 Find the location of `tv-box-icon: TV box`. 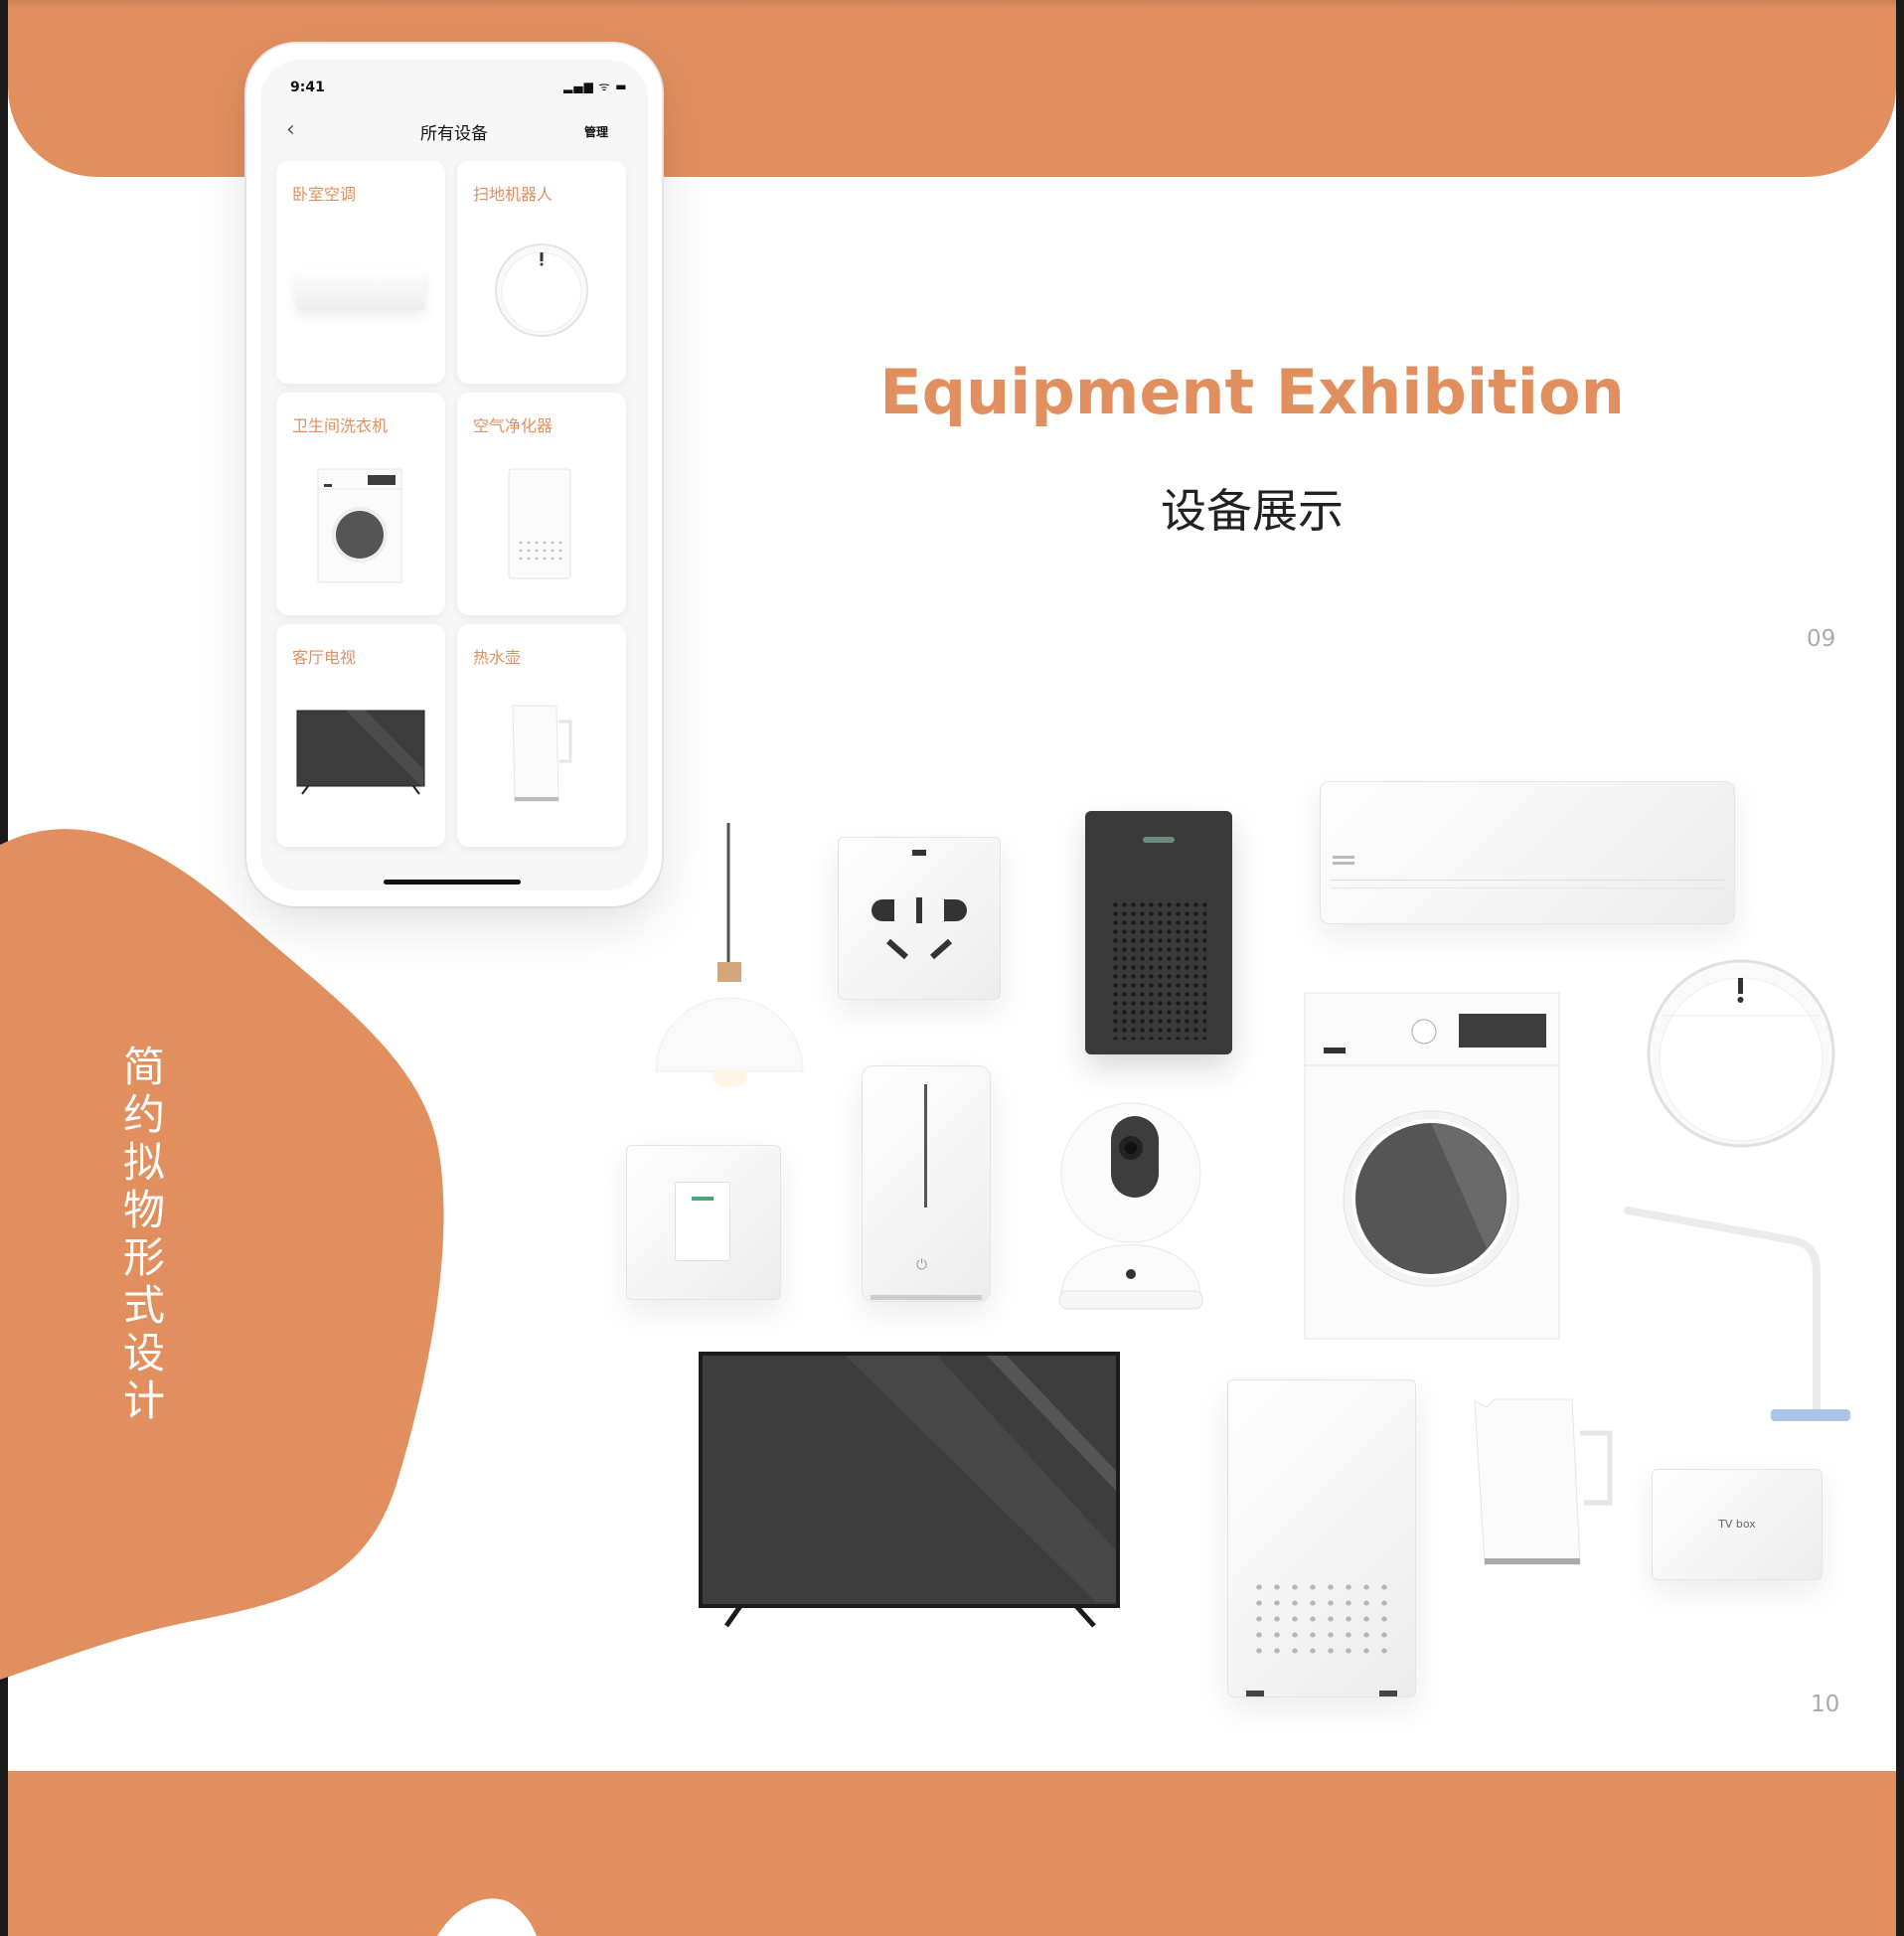

tv-box-icon: TV box is located at coordinates (1737, 1524).